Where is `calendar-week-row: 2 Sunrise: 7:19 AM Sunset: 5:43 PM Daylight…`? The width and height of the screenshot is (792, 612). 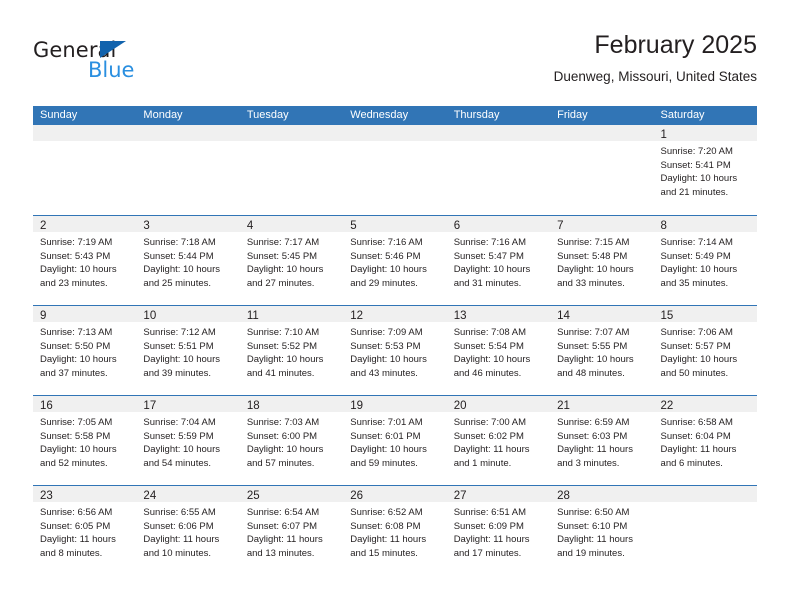
calendar-week-row: 2 Sunrise: 7:19 AM Sunset: 5:43 PM Daylight… is located at coordinates (395, 260).